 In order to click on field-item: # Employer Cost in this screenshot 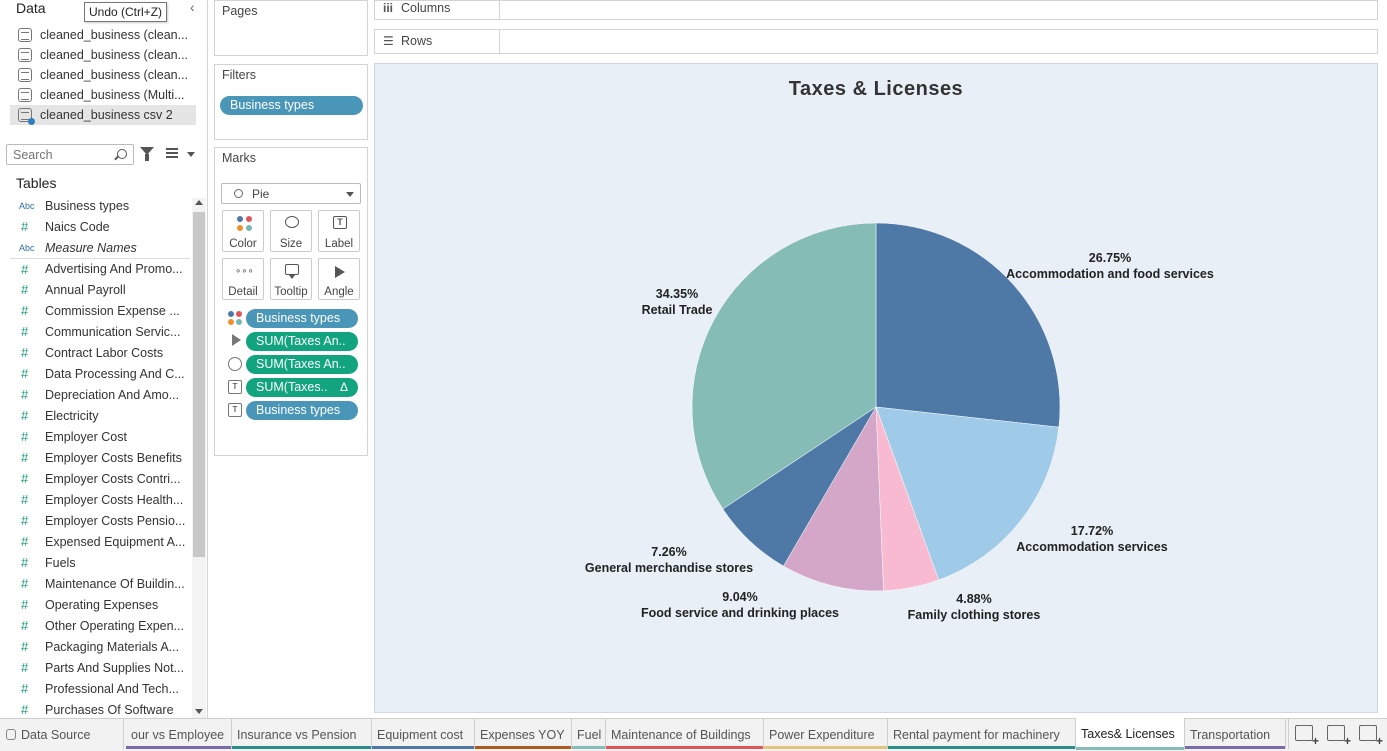, I will do `click(100, 436)`.